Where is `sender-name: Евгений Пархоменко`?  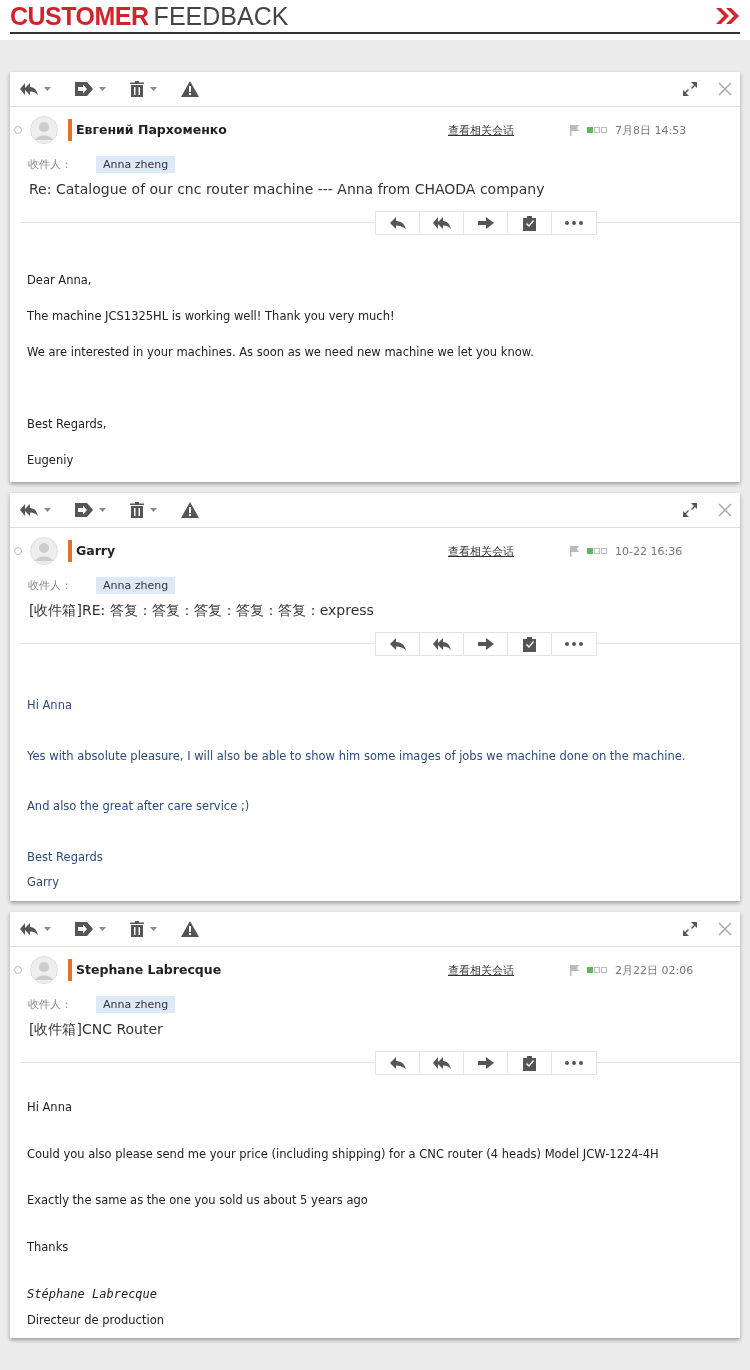 sender-name: Евгений Пархоменко is located at coordinates (147, 130).